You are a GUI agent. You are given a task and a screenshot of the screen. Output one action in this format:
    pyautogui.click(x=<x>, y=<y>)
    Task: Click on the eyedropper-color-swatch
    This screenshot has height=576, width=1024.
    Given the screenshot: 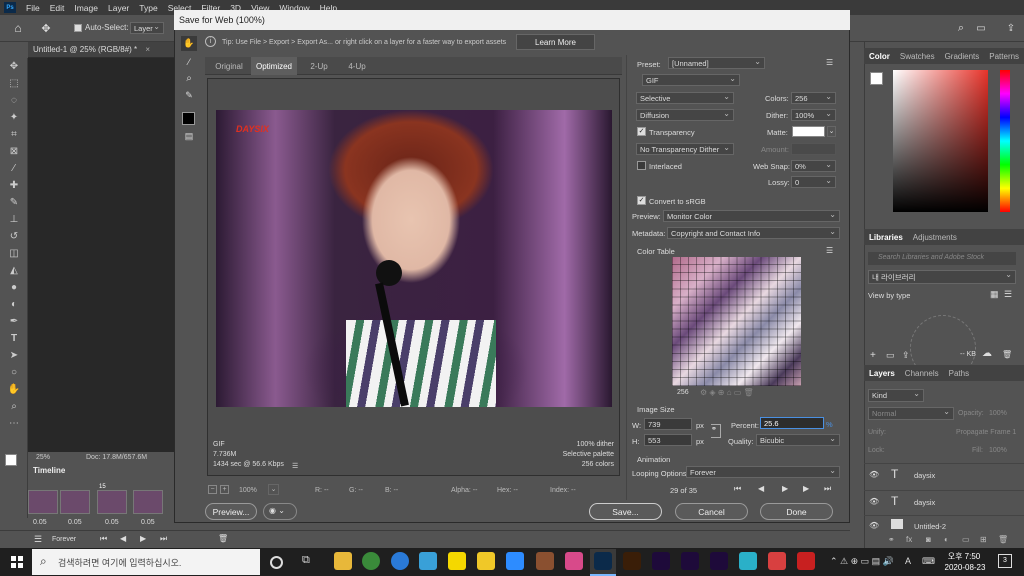 What is the action you would take?
    pyautogui.click(x=188, y=118)
    